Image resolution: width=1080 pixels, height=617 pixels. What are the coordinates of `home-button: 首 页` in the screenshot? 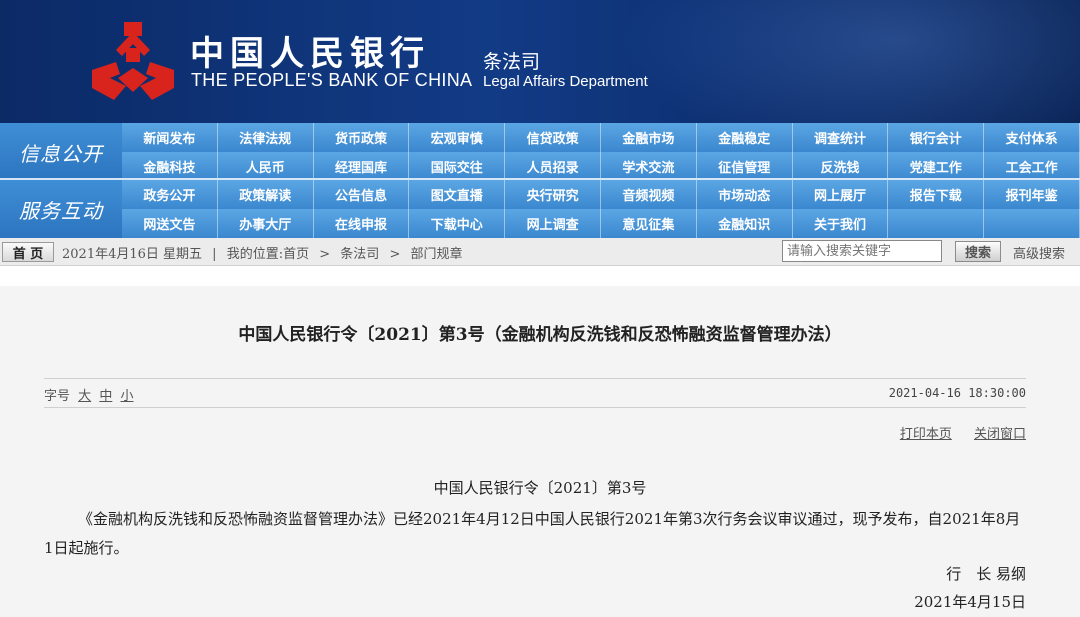 It's located at (28, 252).